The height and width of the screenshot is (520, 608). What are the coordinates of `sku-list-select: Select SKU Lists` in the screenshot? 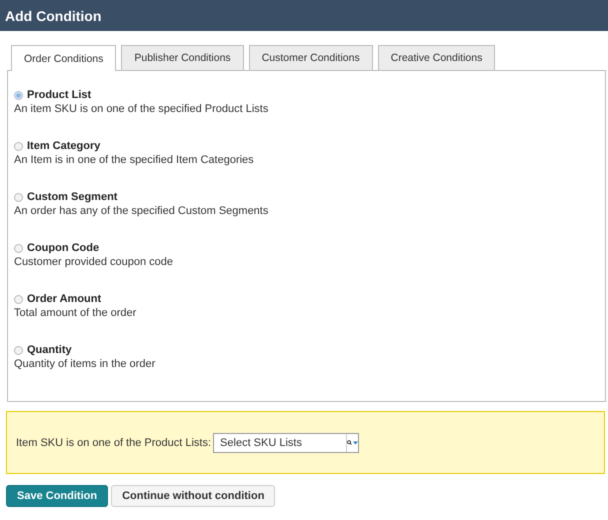 It's located at (286, 442).